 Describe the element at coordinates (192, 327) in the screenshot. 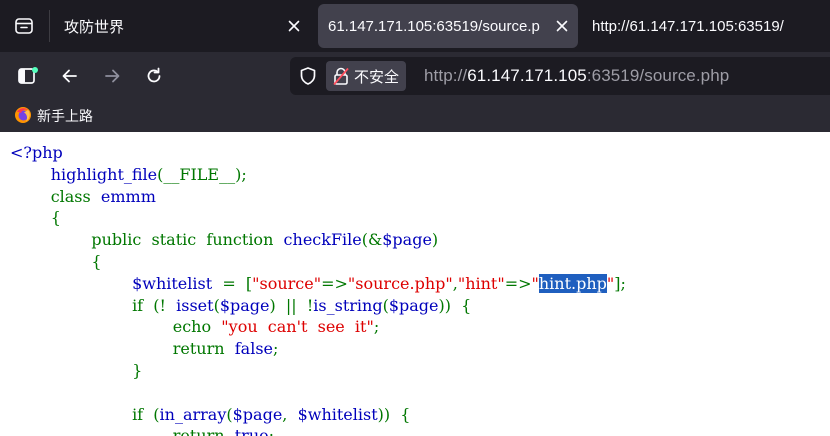

I see `code-token: echo` at that location.